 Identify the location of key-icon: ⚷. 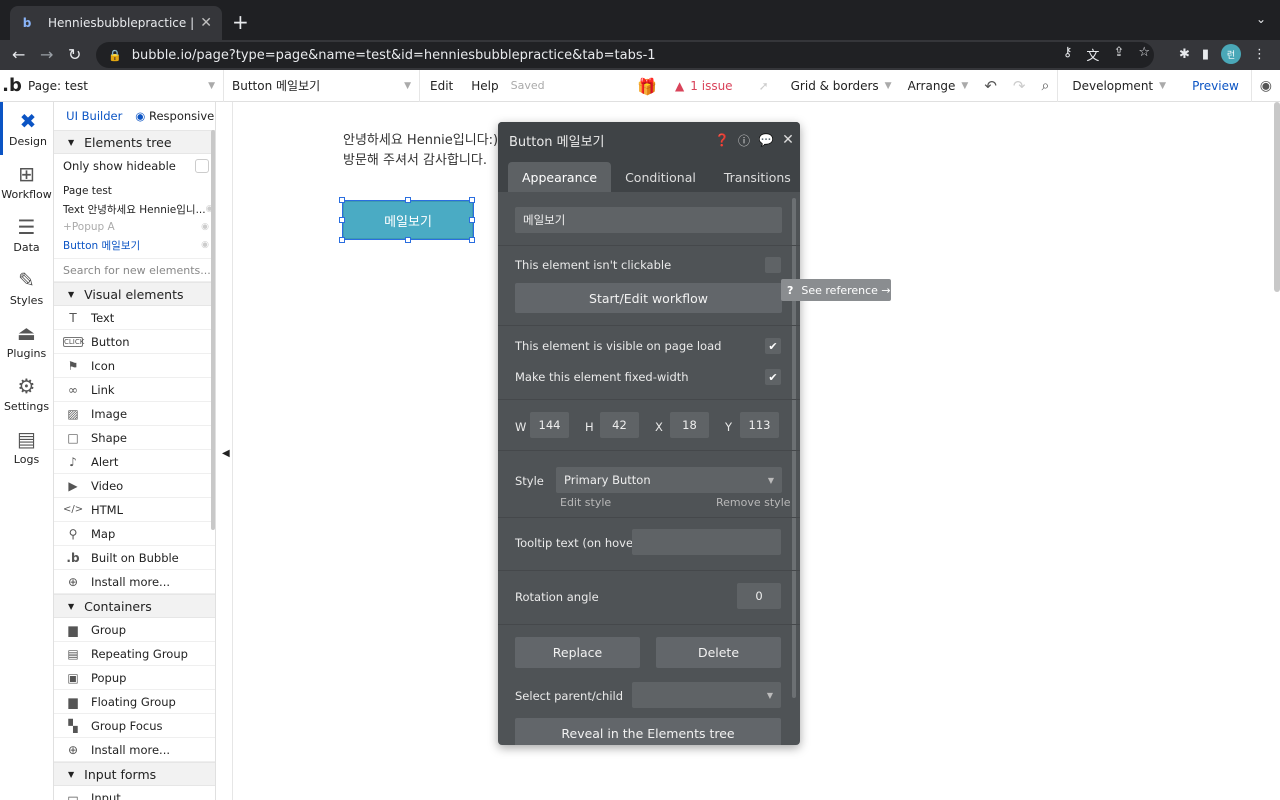
(1068, 54).